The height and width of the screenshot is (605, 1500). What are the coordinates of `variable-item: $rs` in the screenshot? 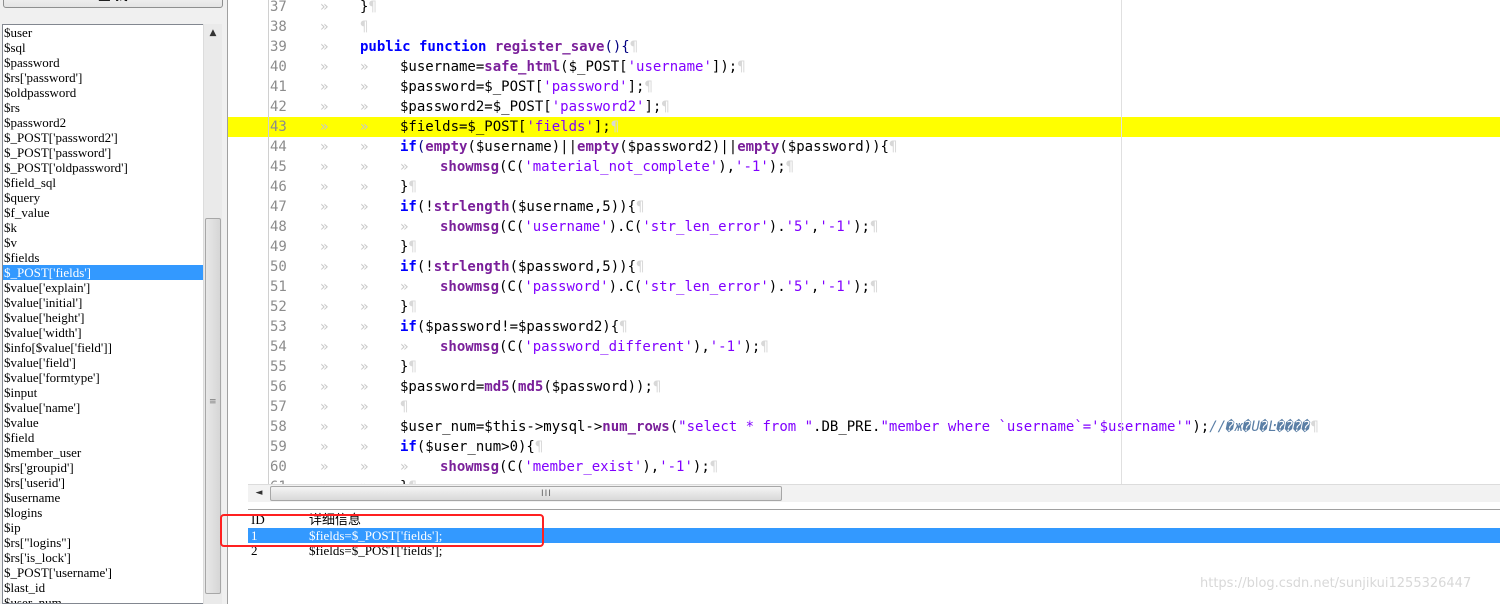 It's located at (103, 107).